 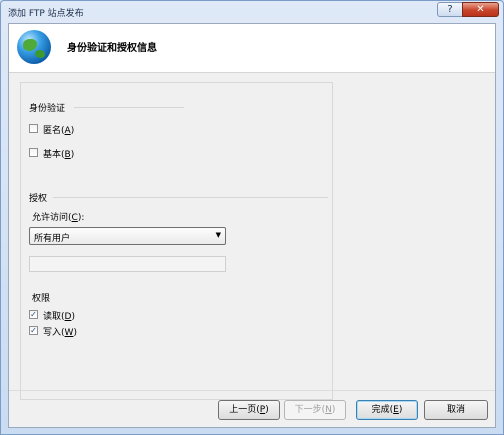 I want to click on write-checkbox: ✓, so click(x=33, y=330).